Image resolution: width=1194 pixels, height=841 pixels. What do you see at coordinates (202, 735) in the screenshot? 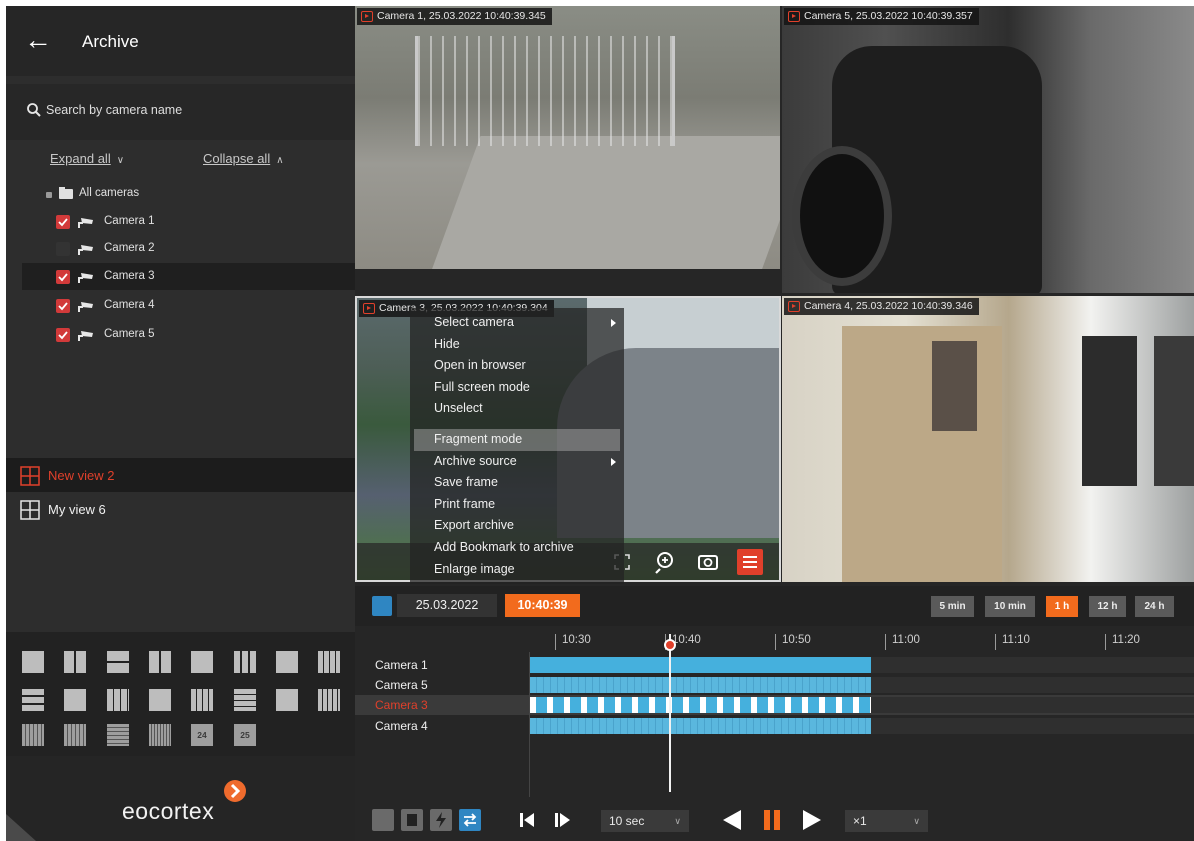
I see `layout-24-button: 24` at bounding box center [202, 735].